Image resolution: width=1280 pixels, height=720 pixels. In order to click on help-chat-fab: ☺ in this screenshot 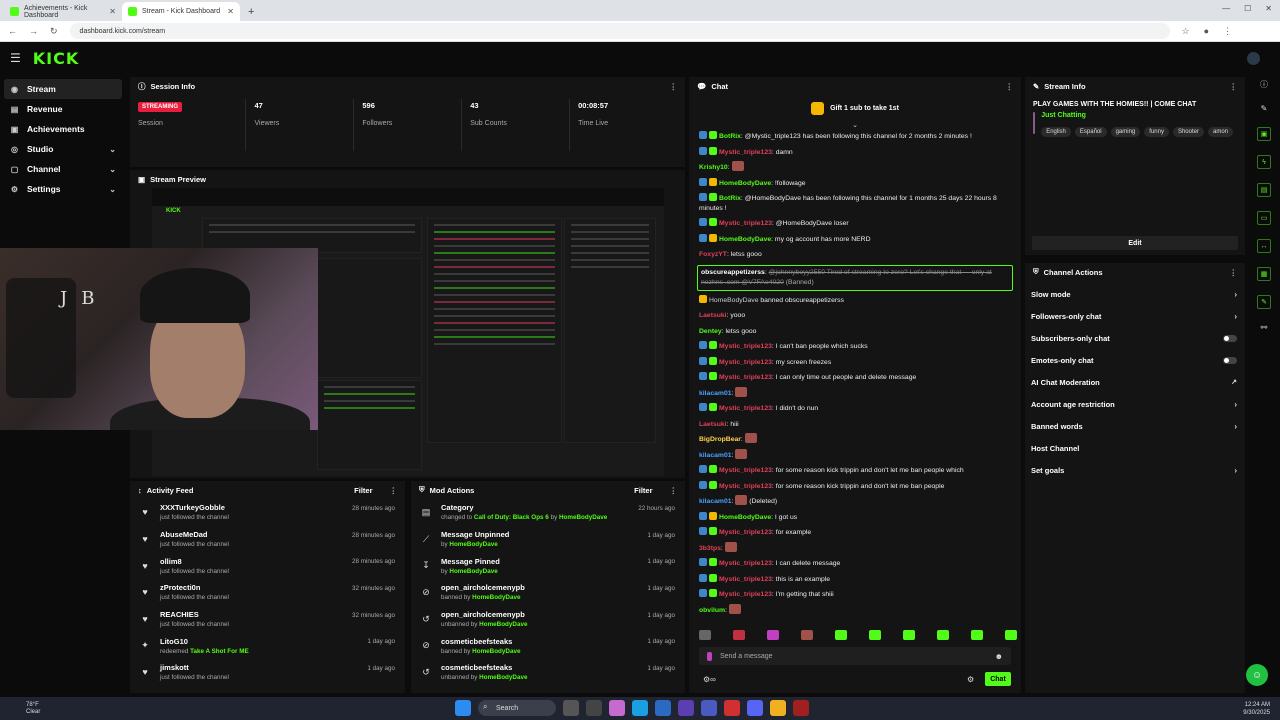, I will do `click(1257, 675)`.